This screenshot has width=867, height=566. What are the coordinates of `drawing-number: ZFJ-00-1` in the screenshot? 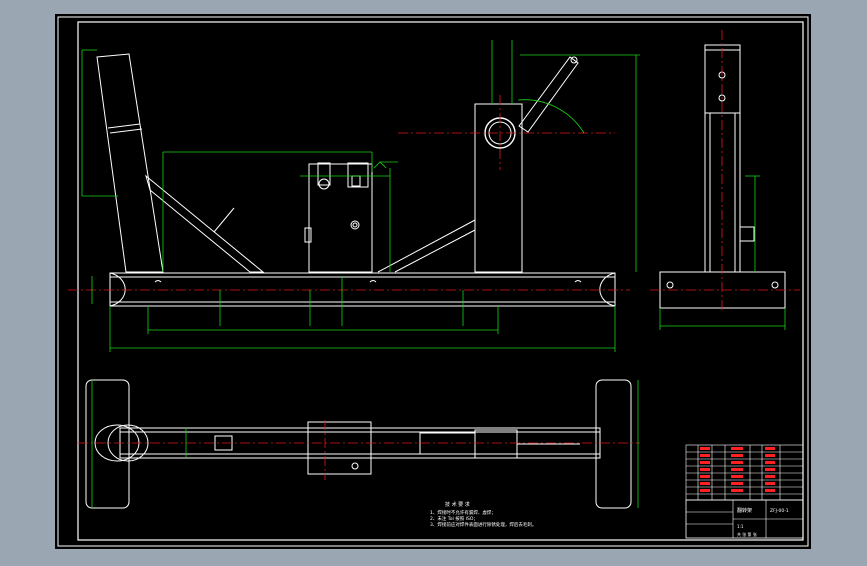 It's located at (779, 511).